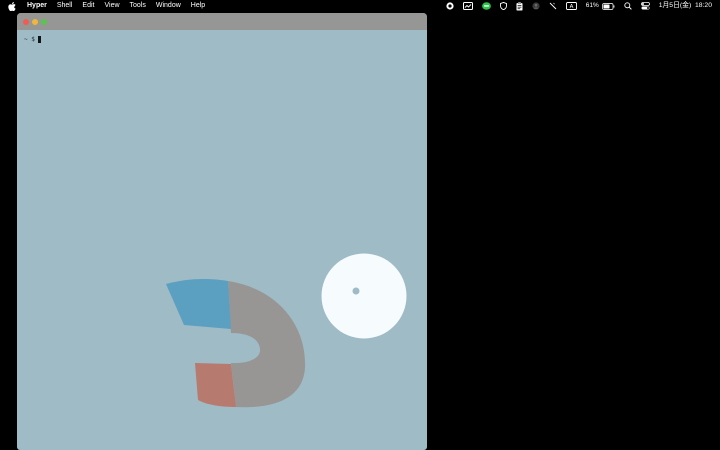  I want to click on face-id-icon, so click(536, 6).